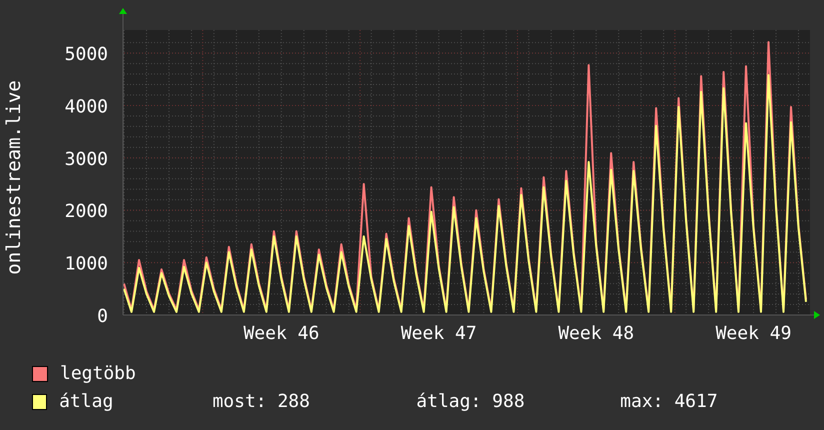 This screenshot has width=824, height=430. Describe the element at coordinates (102, 316) in the screenshot. I see `y-tick-label: 0` at that location.